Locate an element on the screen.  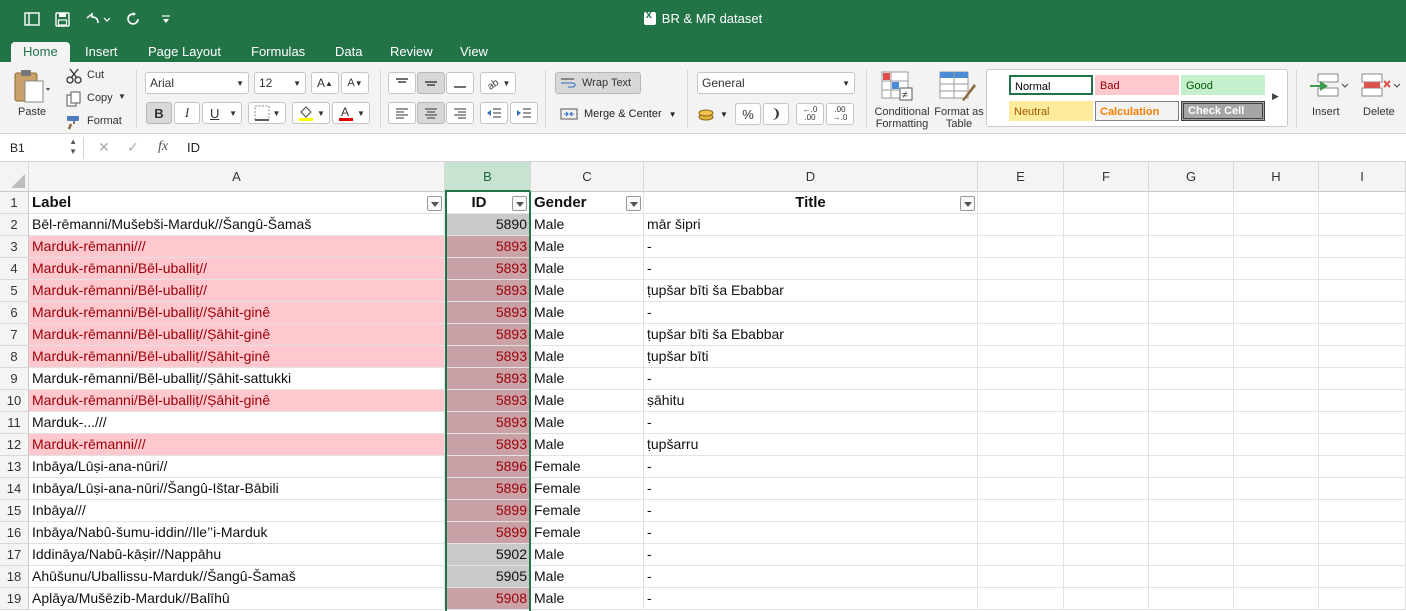
copy-dropdown-icon: ▼ is located at coordinates (122, 96).